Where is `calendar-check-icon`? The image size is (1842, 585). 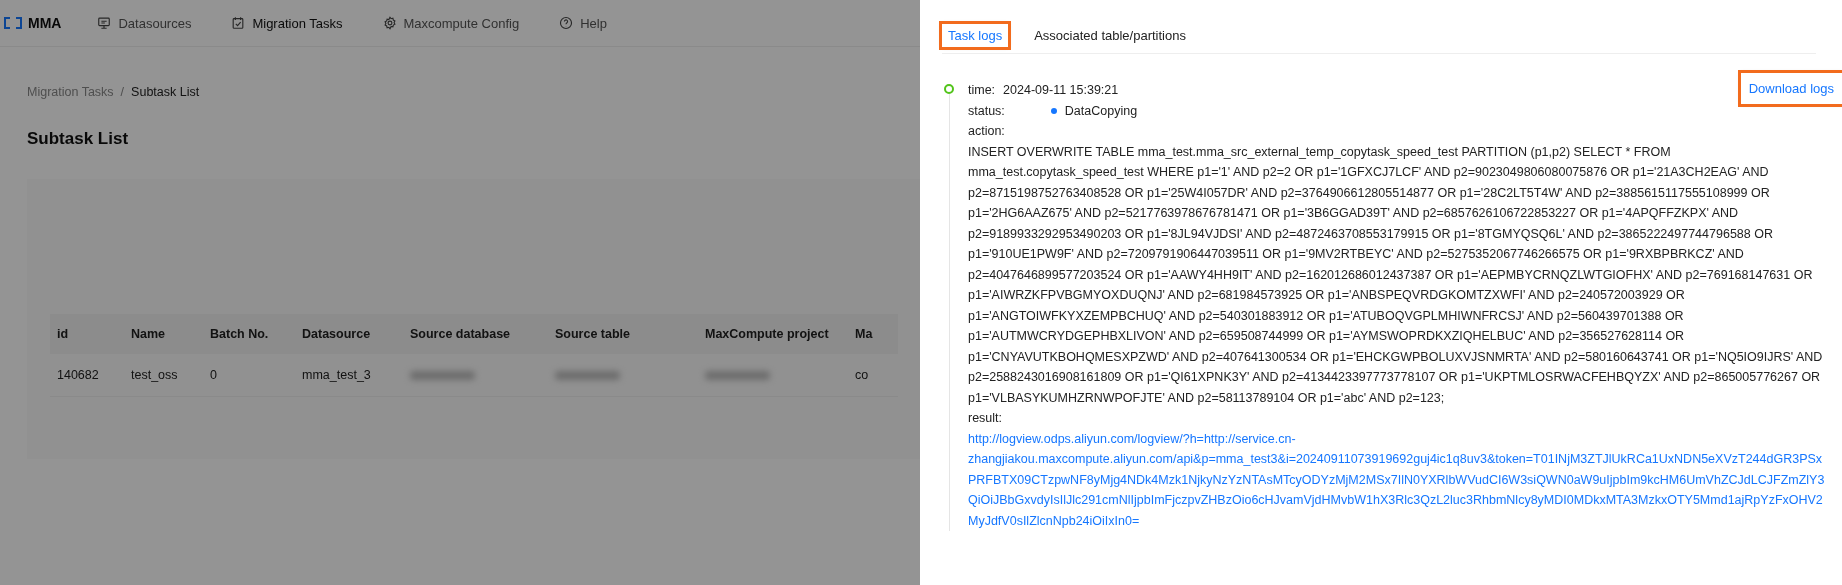 calendar-check-icon is located at coordinates (238, 23).